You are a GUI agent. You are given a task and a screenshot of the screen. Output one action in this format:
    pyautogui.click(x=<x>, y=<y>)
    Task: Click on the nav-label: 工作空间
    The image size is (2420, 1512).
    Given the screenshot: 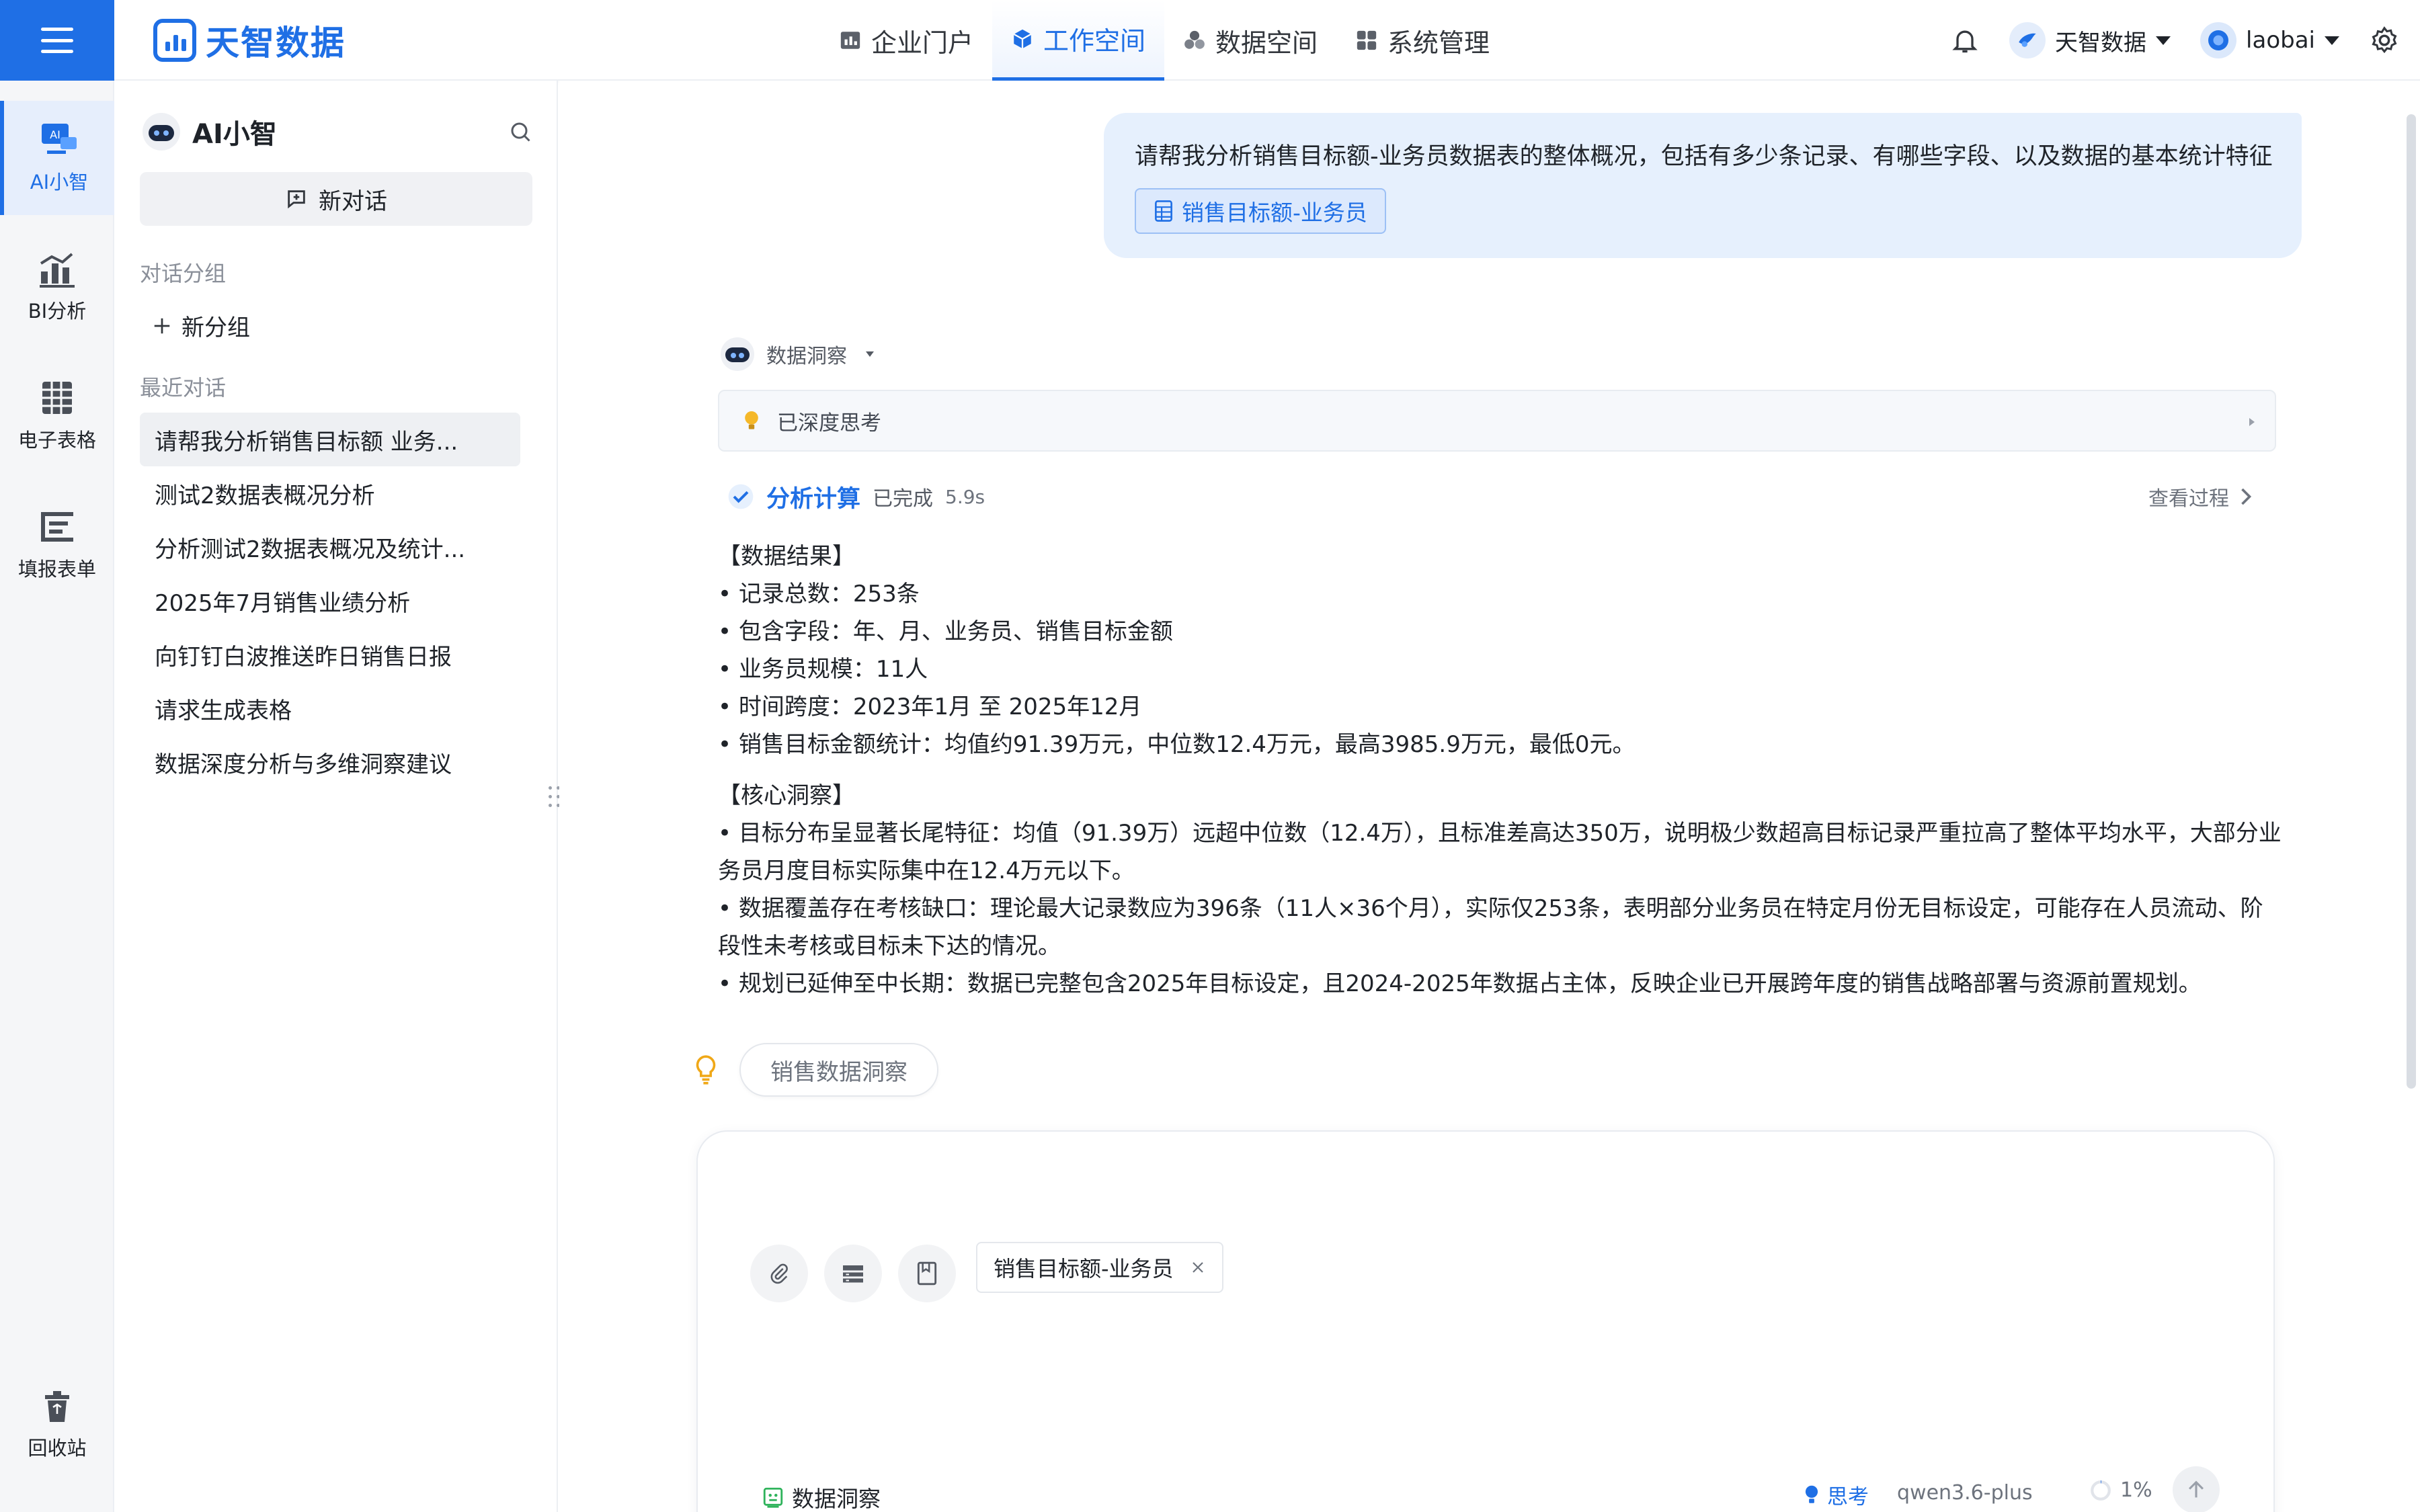 What is the action you would take?
    pyautogui.click(x=1094, y=41)
    